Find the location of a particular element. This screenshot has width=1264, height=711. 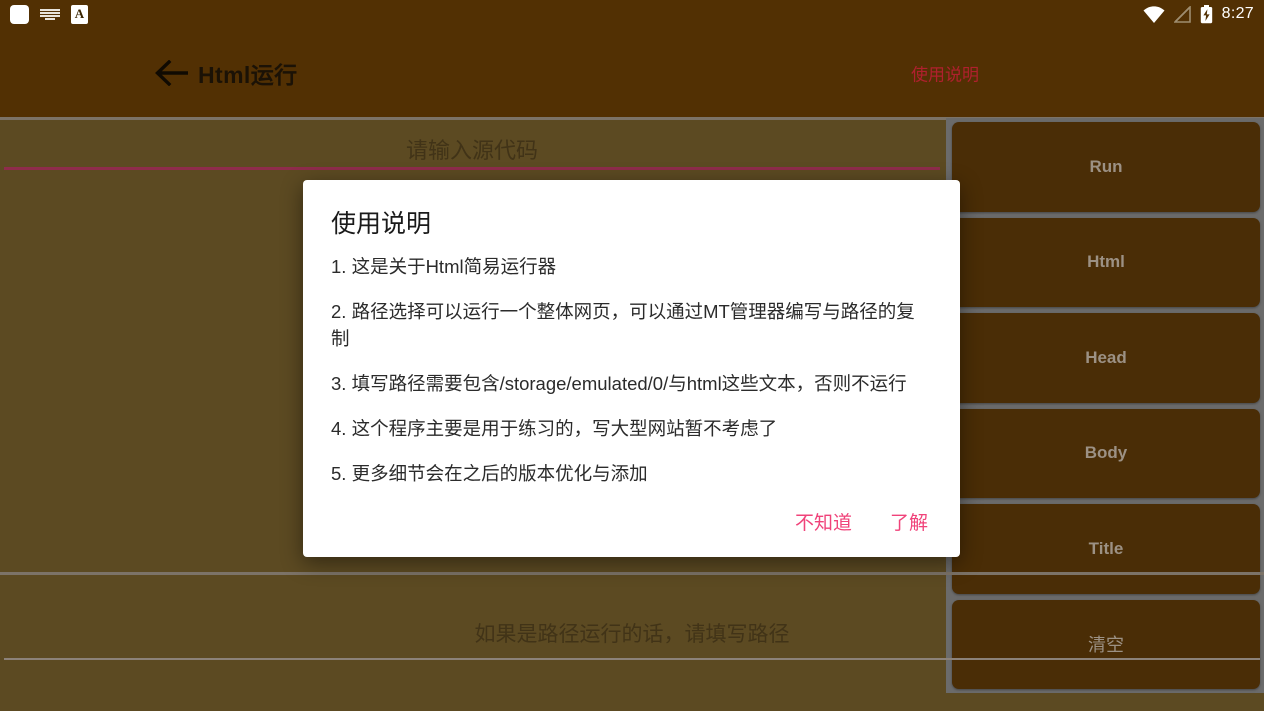

dialog-actions: 不知道 了解 is located at coordinates (861, 521).